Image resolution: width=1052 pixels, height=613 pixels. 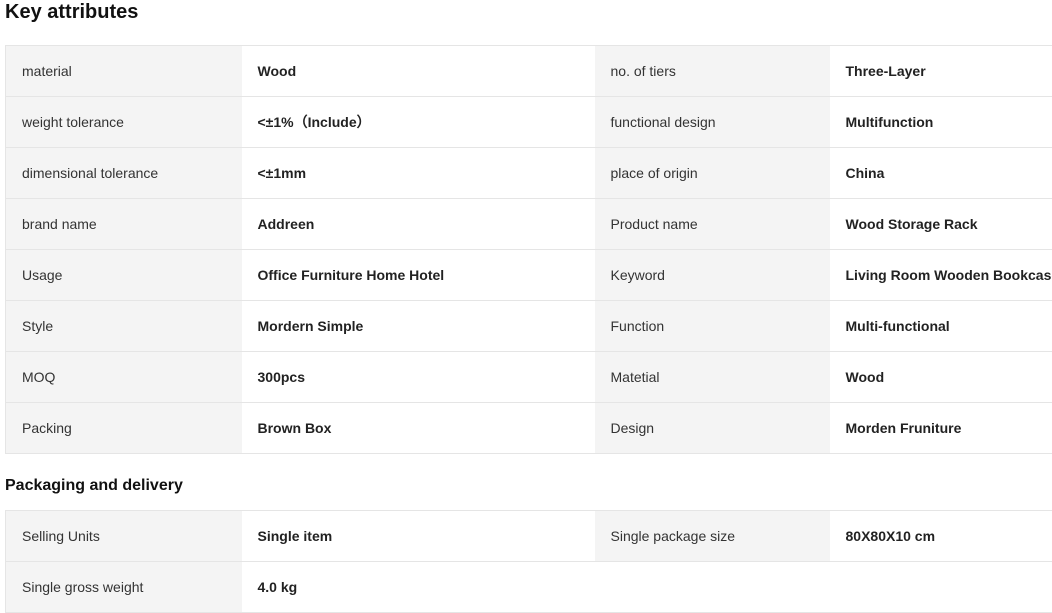 What do you see at coordinates (712, 536) in the screenshot?
I see `attribute-label: Single package size` at bounding box center [712, 536].